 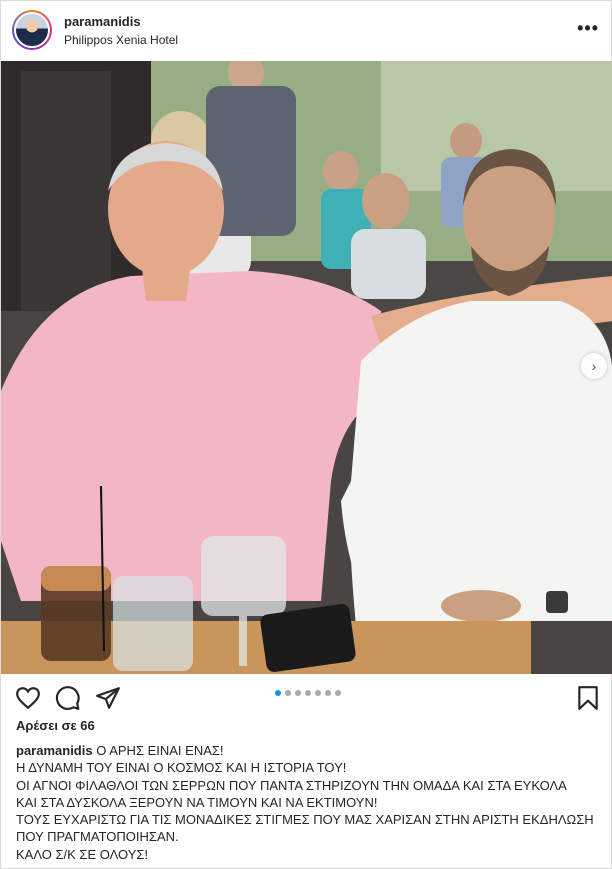 I want to click on carousel-indicator, so click(x=308, y=693).